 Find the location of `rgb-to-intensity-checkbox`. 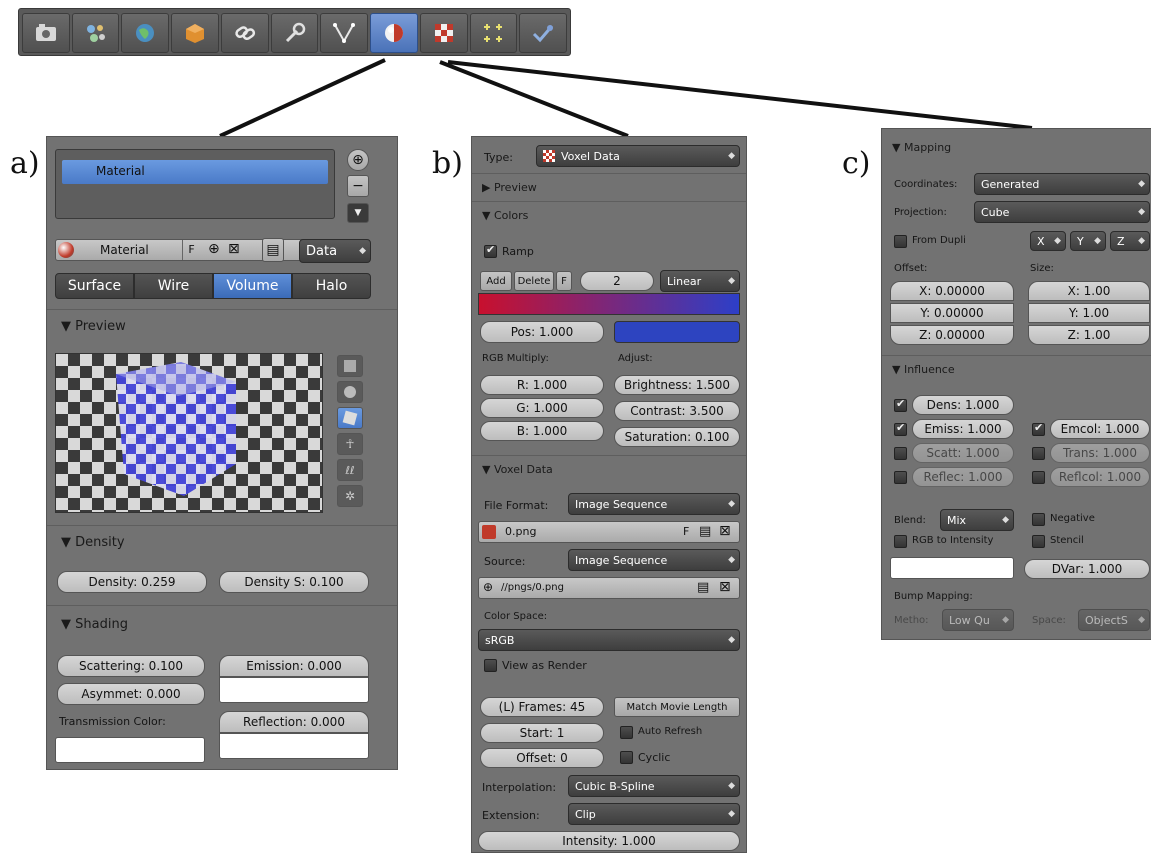

rgb-to-intensity-checkbox is located at coordinates (900, 541).